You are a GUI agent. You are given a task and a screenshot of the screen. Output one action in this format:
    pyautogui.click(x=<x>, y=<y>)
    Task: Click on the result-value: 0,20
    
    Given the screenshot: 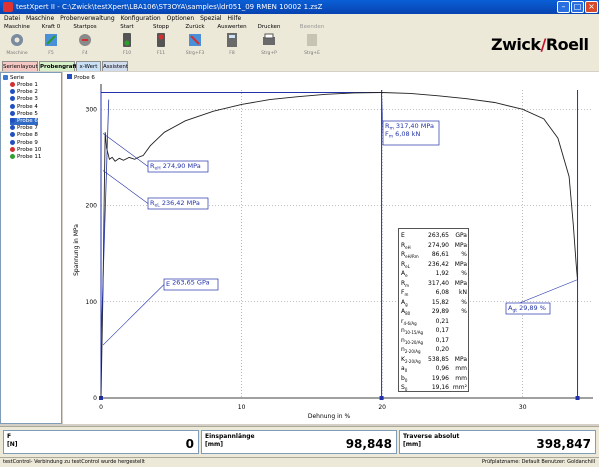 What is the action you would take?
    pyautogui.click(x=442, y=349)
    